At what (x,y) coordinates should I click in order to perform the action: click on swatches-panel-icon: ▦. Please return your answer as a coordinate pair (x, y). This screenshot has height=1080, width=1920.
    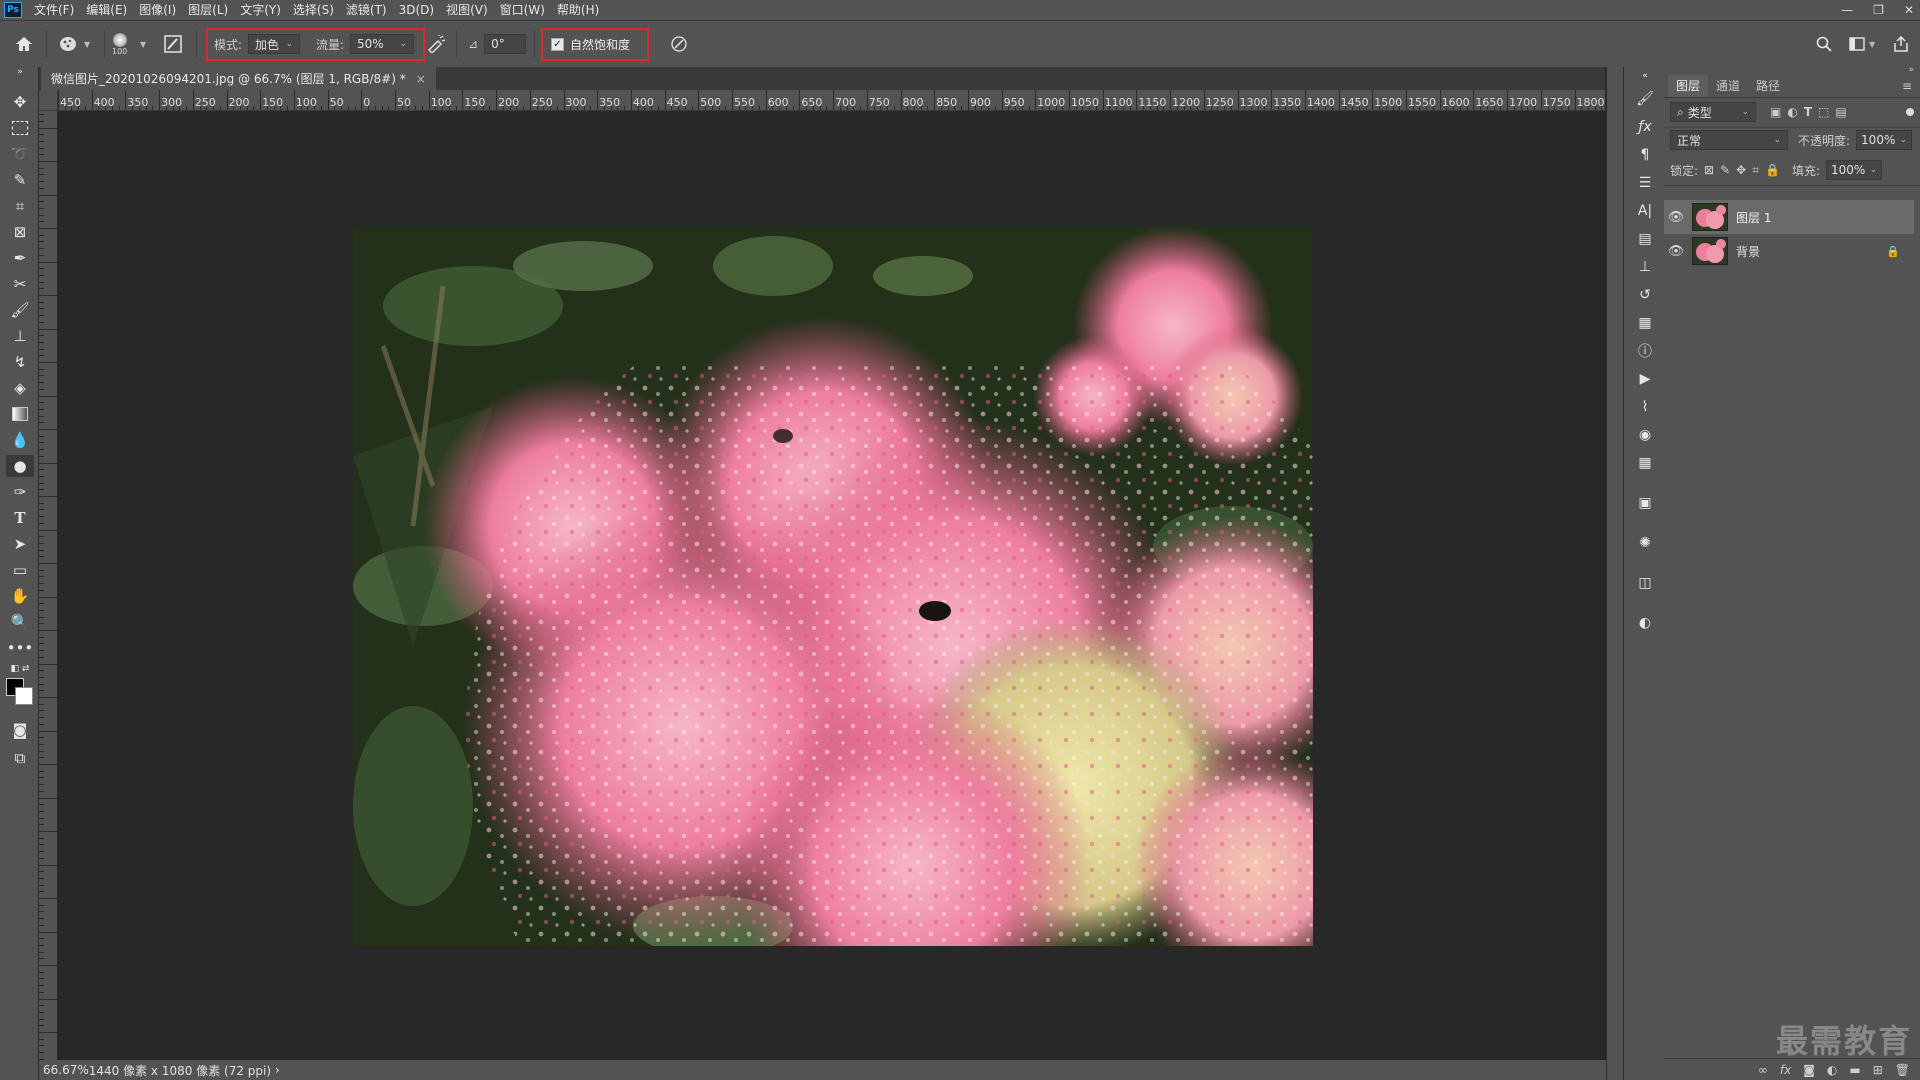
    Looking at the image, I should click on (1645, 463).